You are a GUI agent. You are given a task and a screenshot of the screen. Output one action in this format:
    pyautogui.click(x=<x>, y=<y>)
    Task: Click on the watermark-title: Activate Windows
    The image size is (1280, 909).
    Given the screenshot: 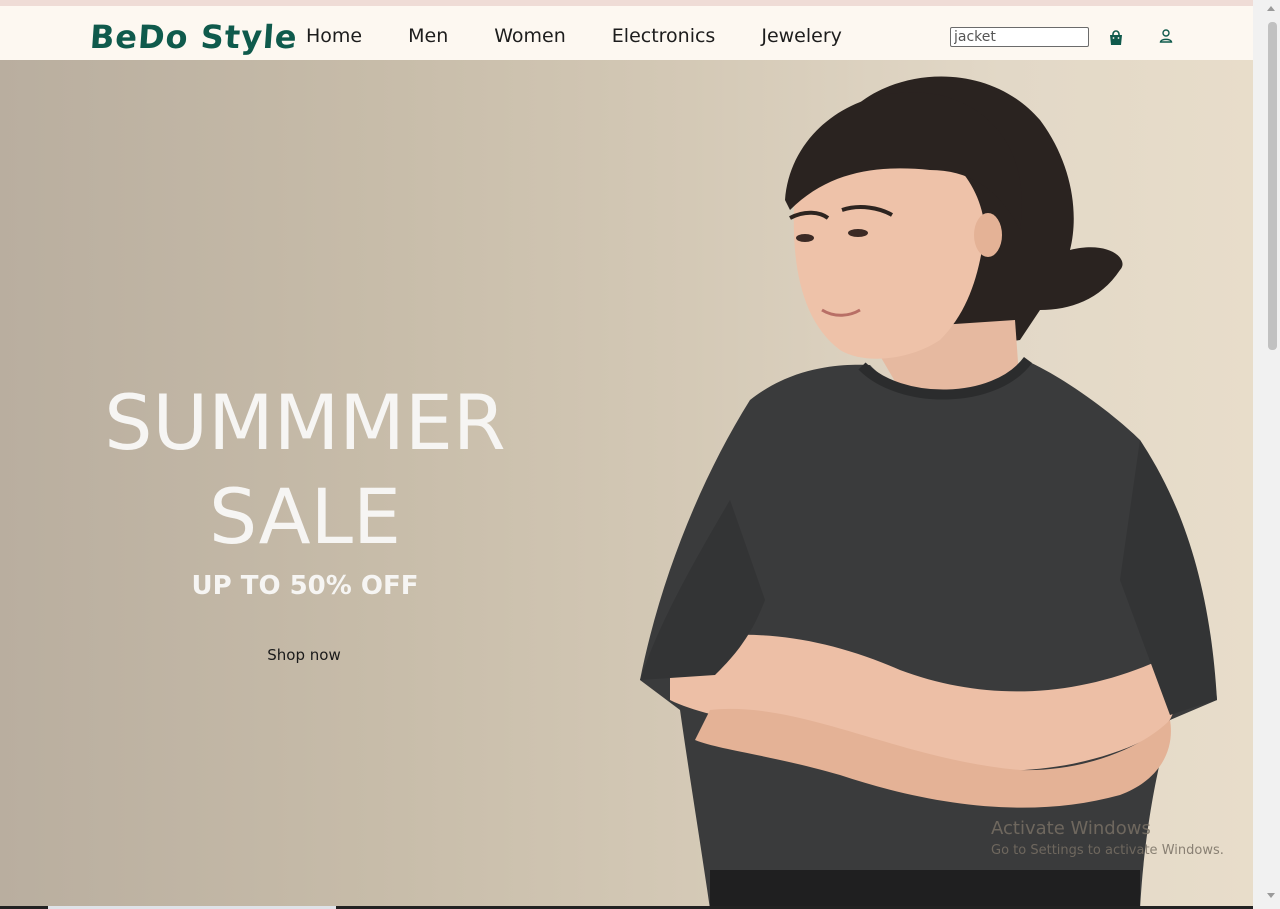 What is the action you would take?
    pyautogui.click(x=1071, y=828)
    